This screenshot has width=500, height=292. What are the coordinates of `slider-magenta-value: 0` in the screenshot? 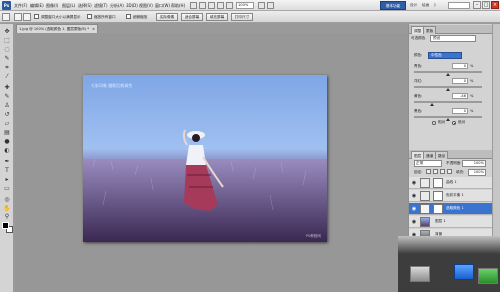 It's located at (460, 81).